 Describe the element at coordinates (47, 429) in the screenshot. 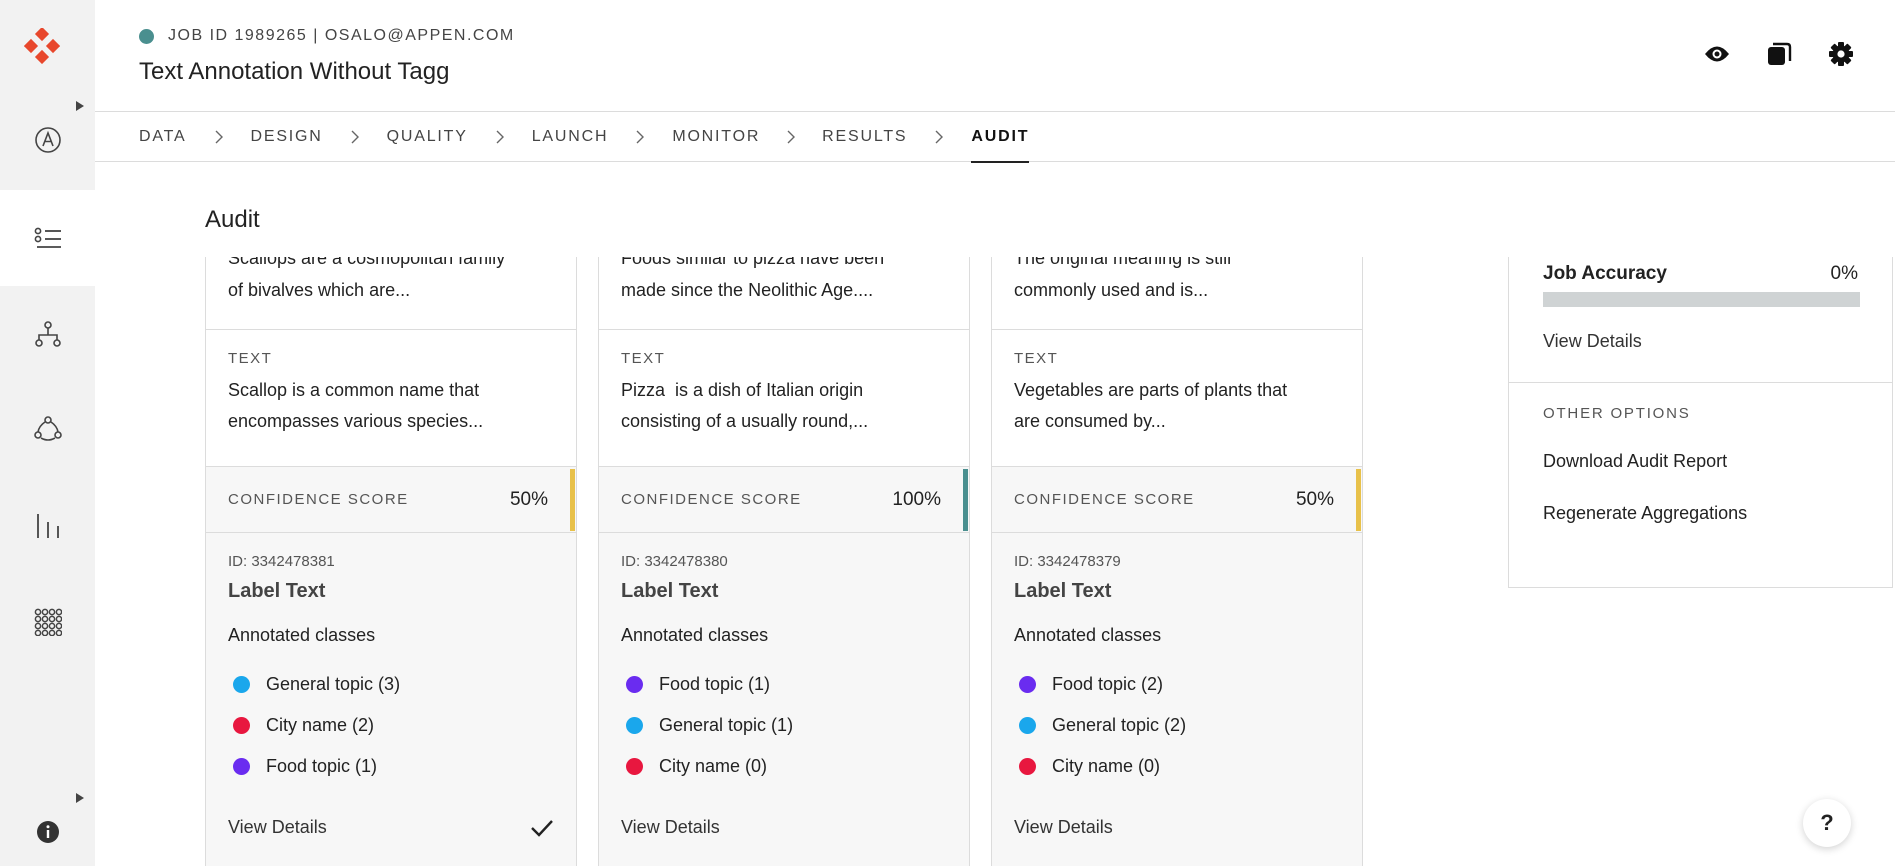

I see `sidebar-item-models` at that location.